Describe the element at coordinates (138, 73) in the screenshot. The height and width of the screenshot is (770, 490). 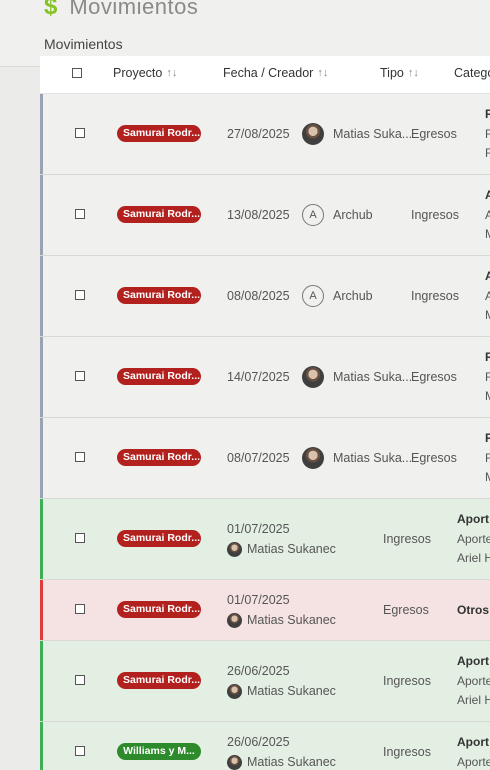
I see `column-label-proyecto: Proyecto` at that location.